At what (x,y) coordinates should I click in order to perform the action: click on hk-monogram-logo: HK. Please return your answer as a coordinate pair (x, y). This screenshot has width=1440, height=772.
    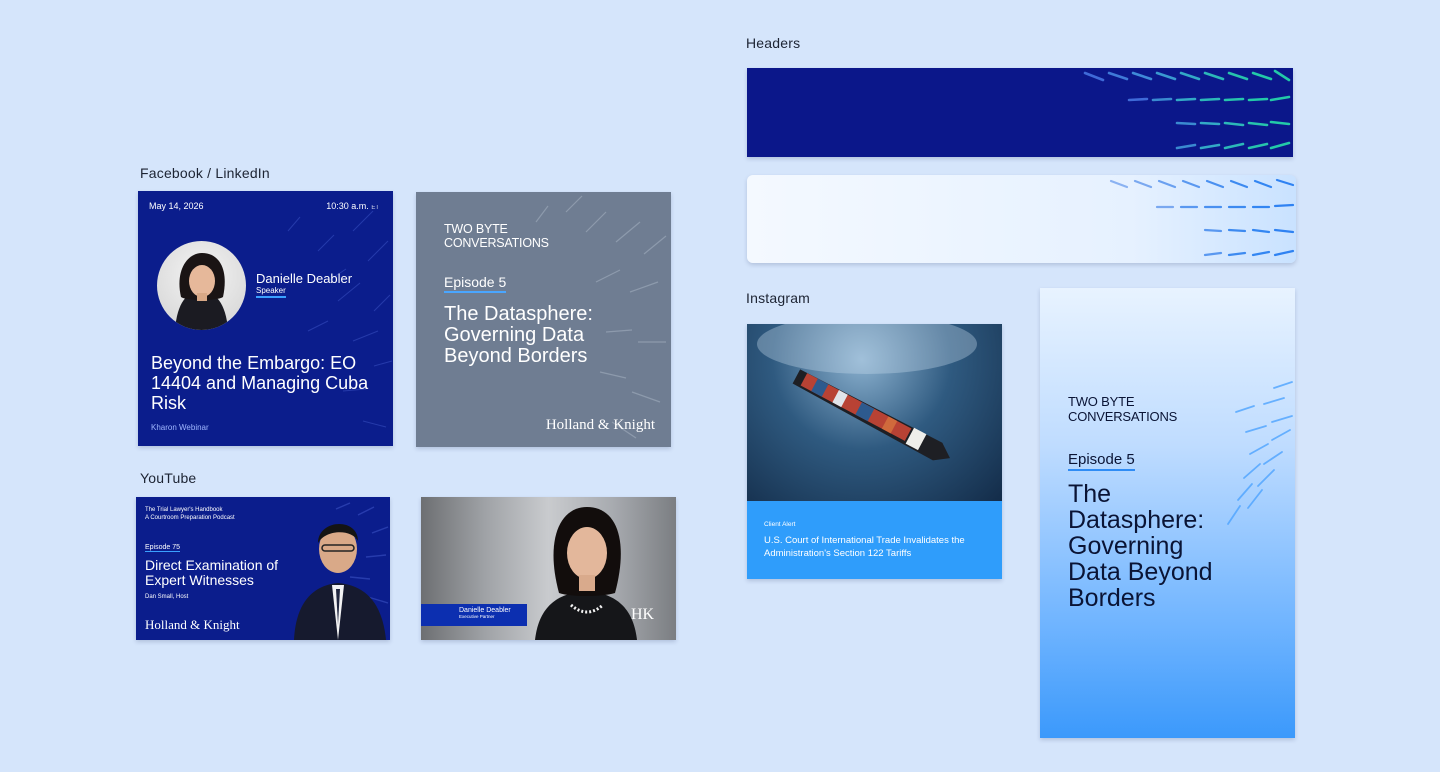
    Looking at the image, I should click on (643, 614).